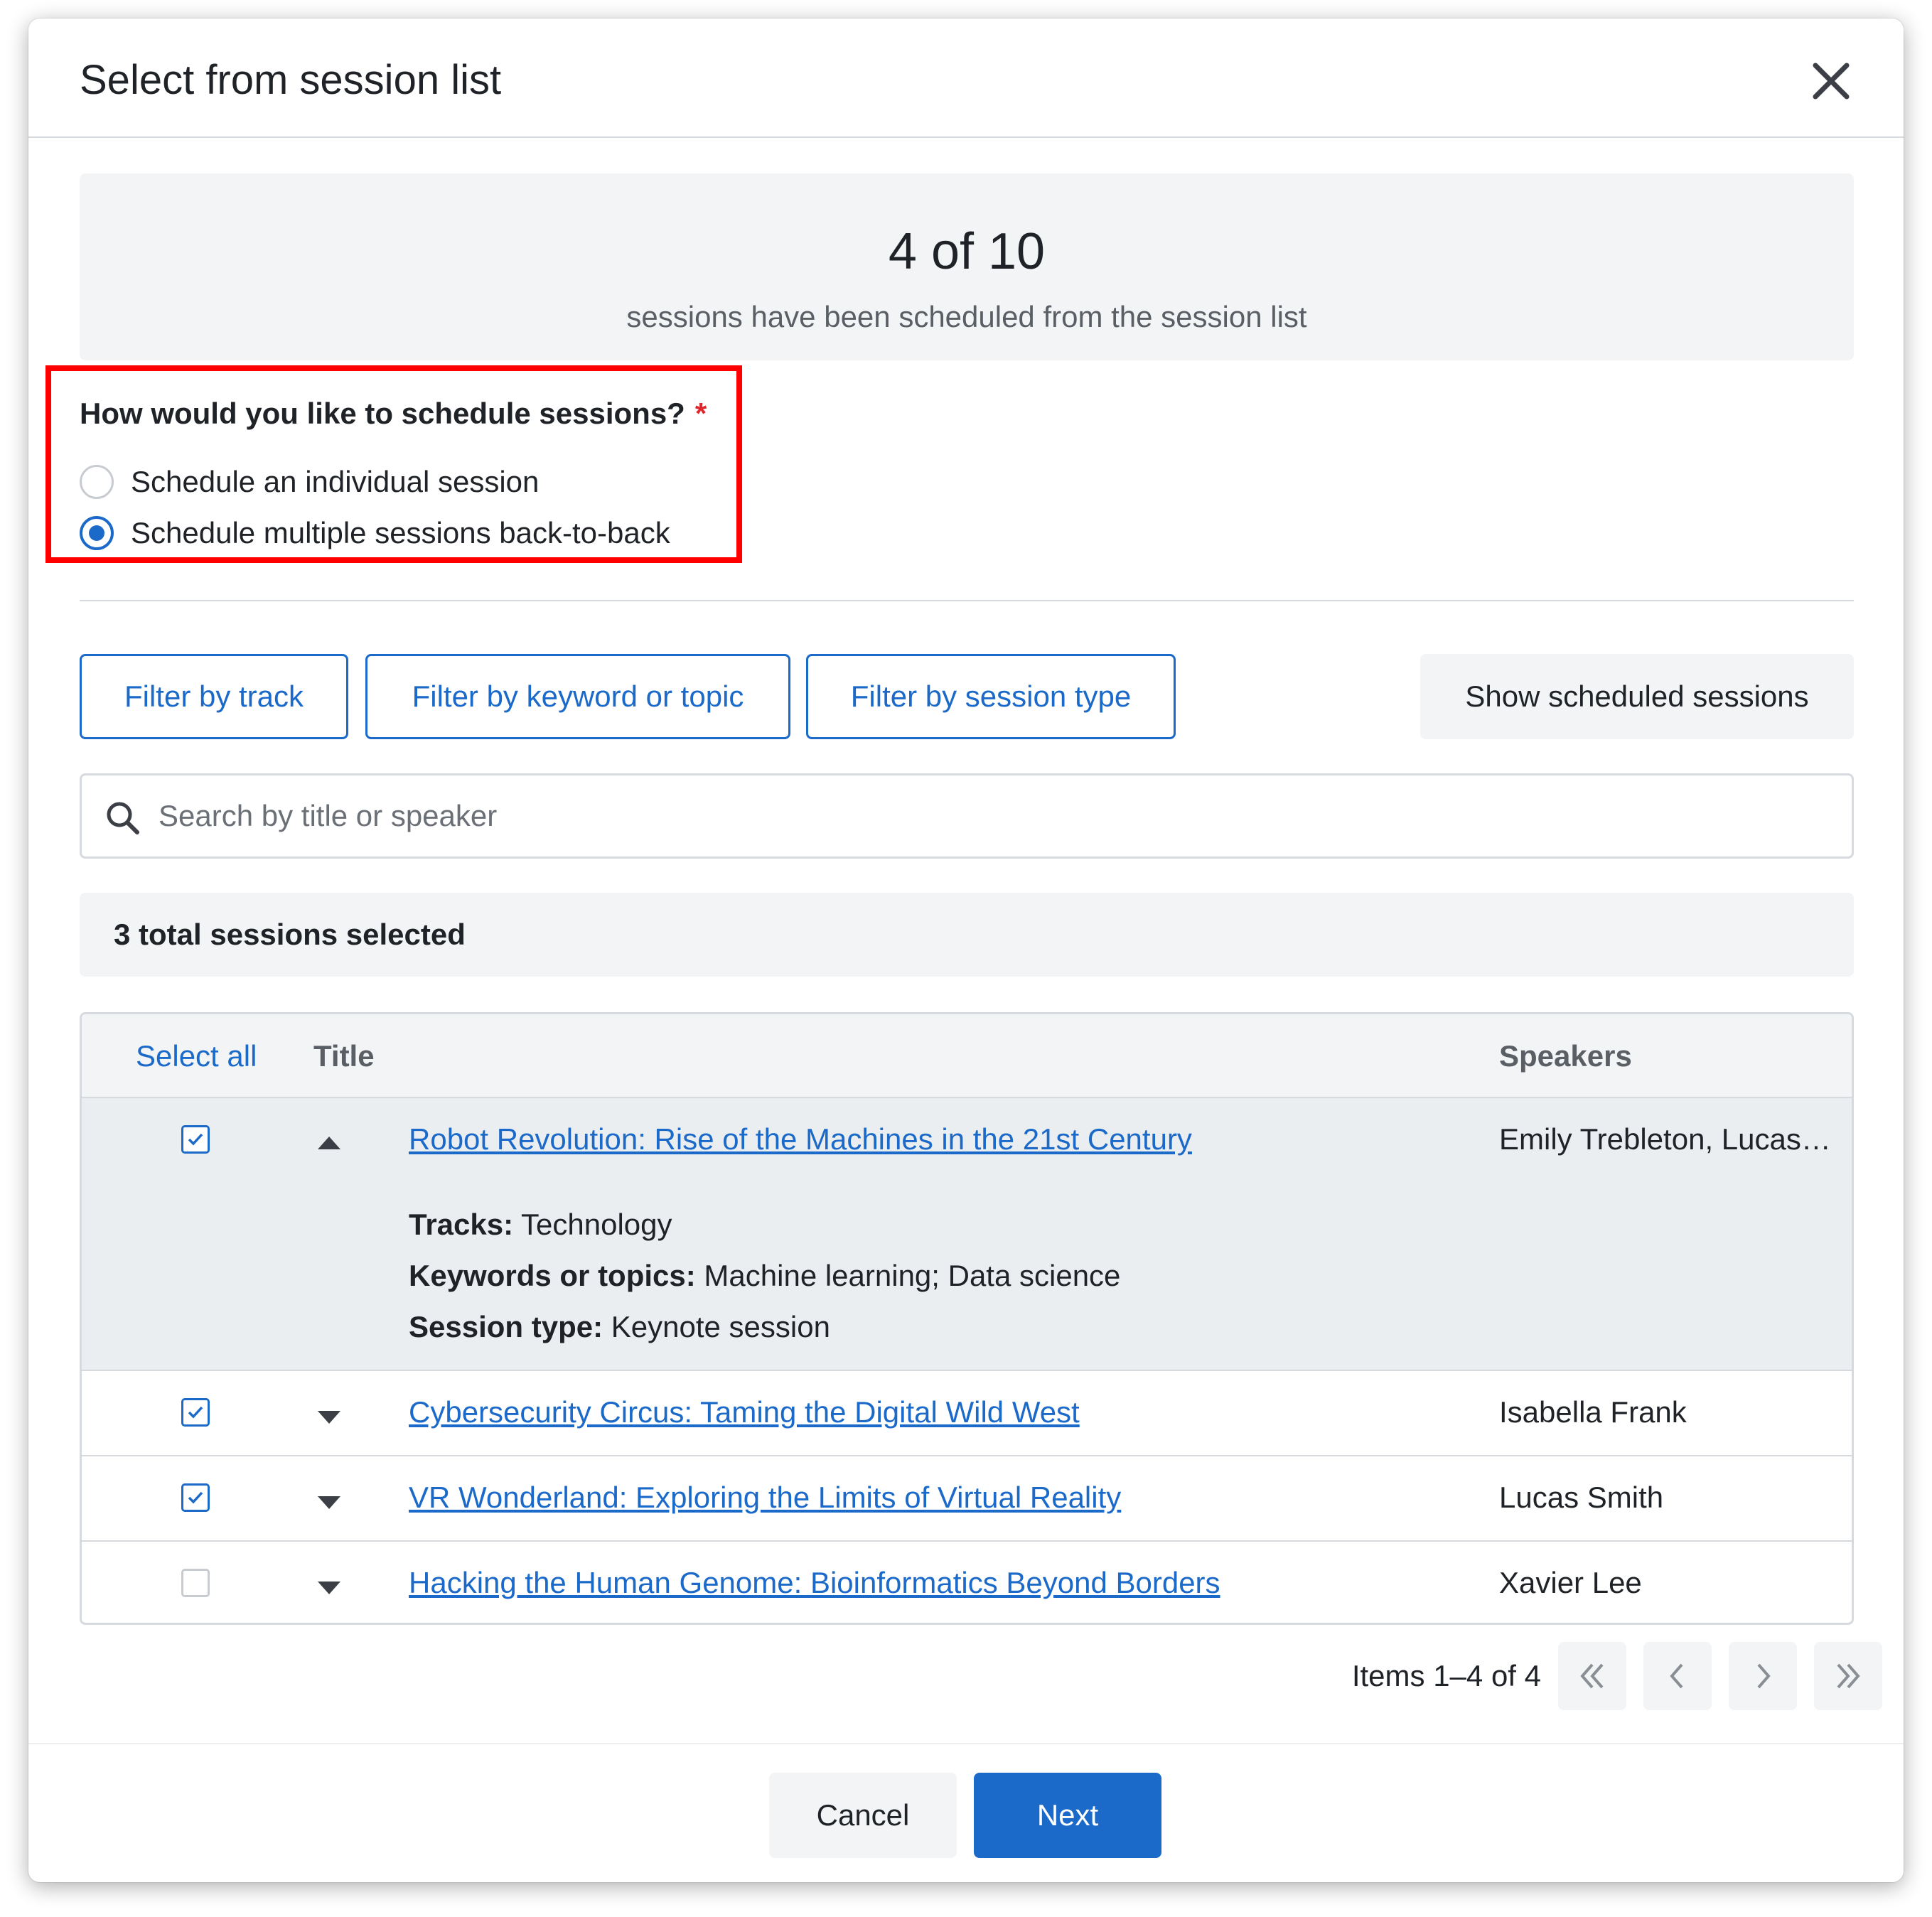 The height and width of the screenshot is (1917, 1932). Describe the element at coordinates (967, 1056) in the screenshot. I see `table-header: Select all Title Speakers` at that location.